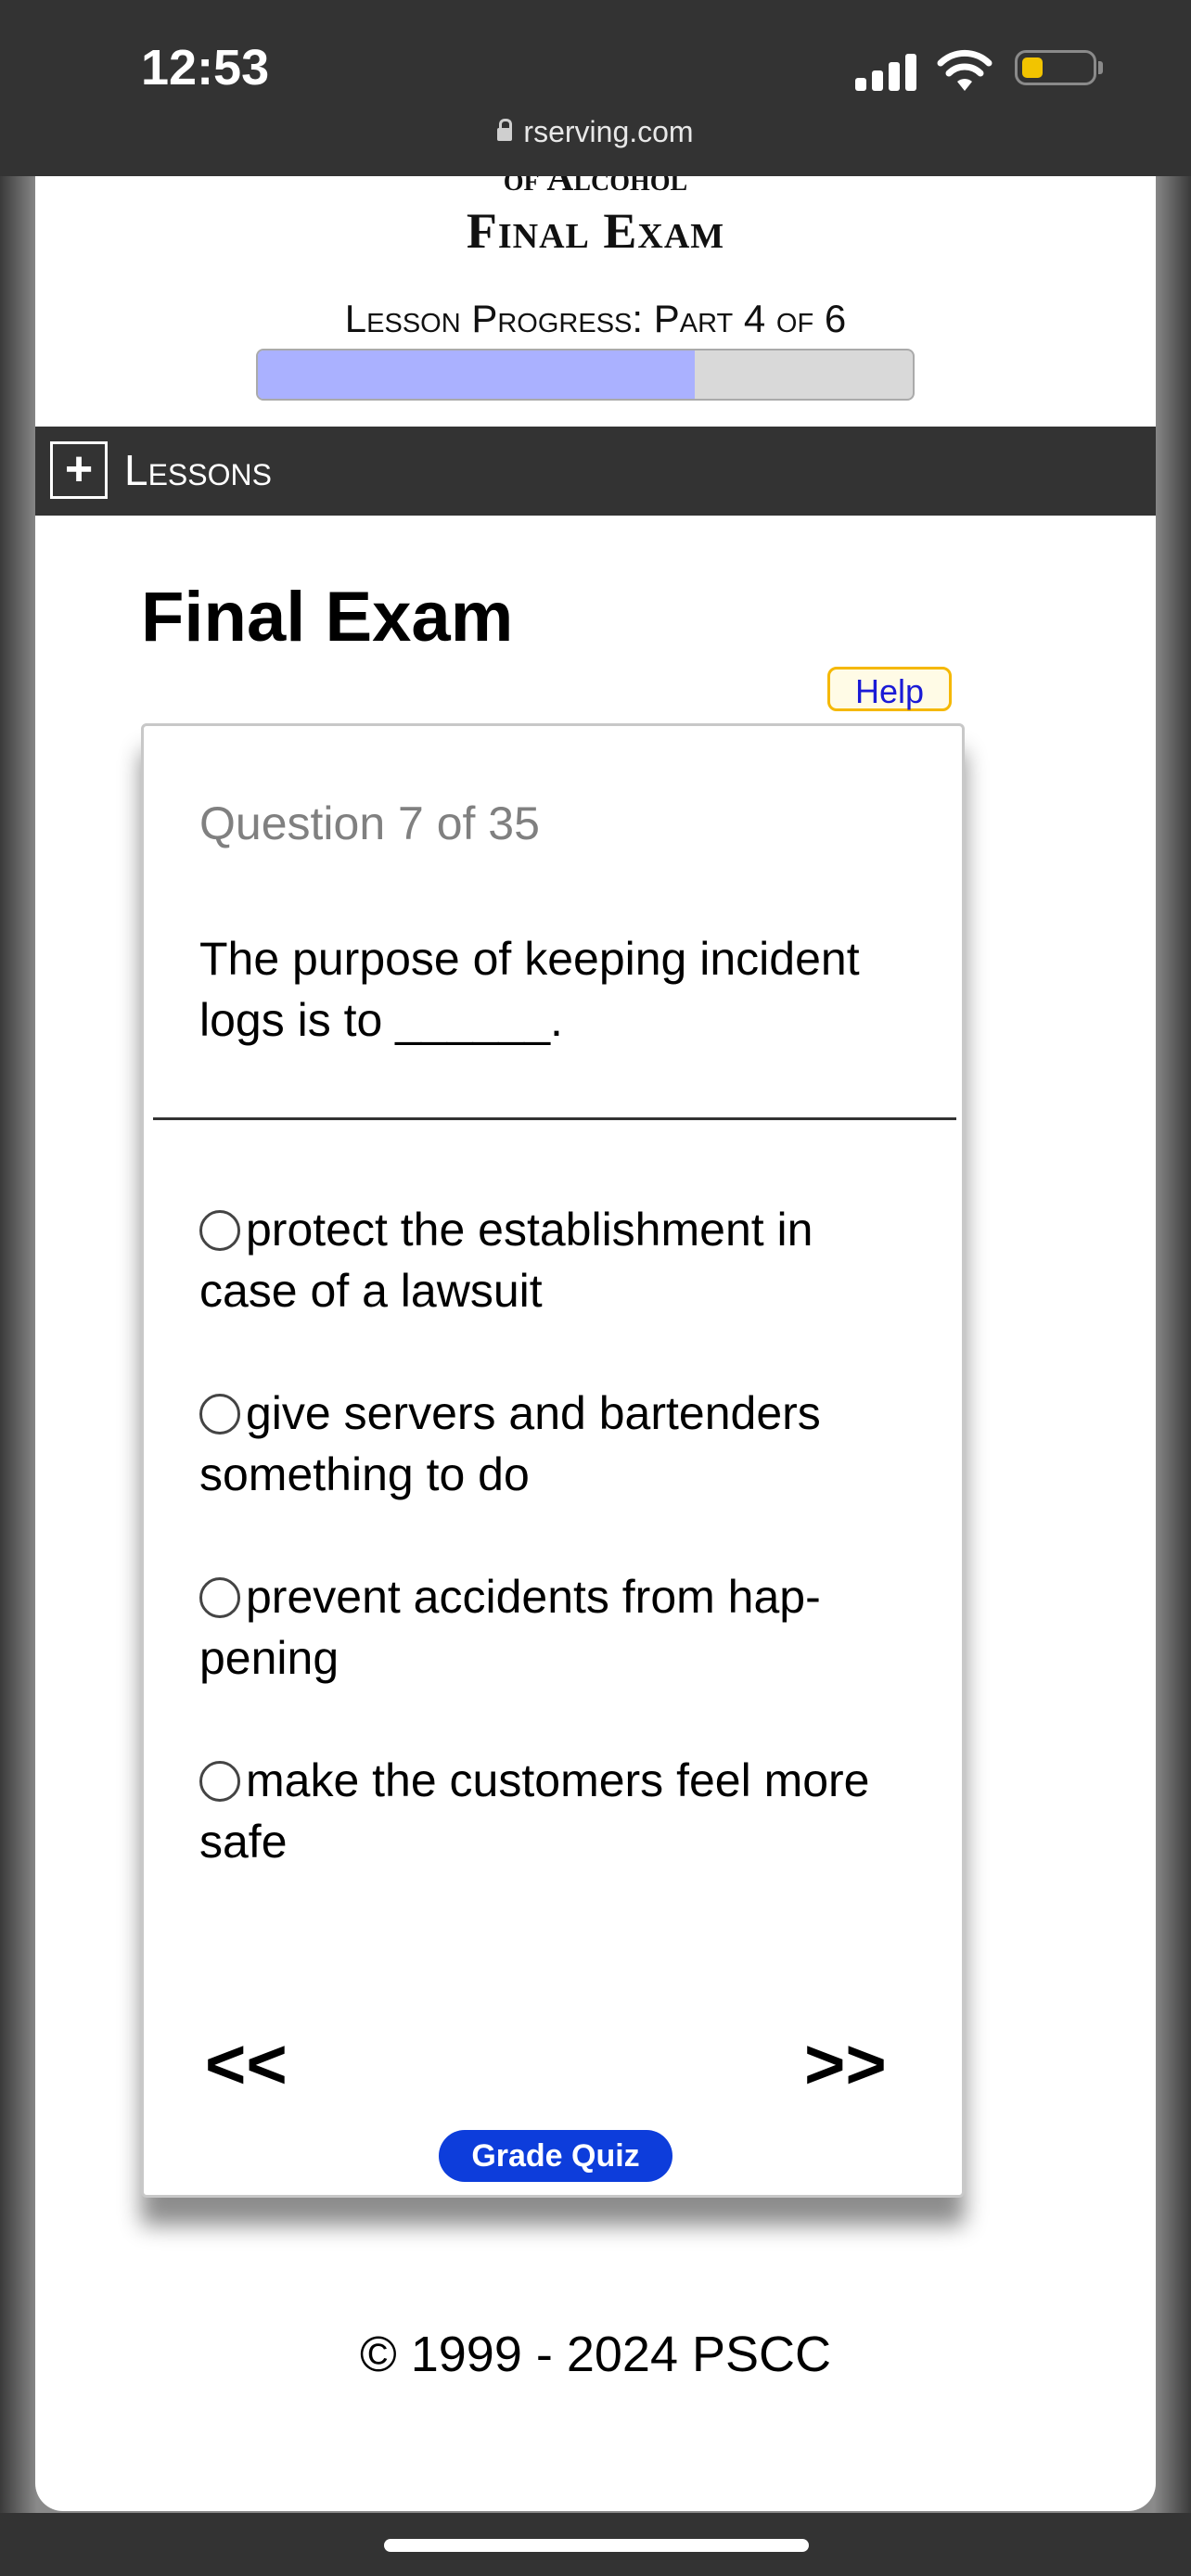  What do you see at coordinates (597, 2545) in the screenshot?
I see `home-indicator` at bounding box center [597, 2545].